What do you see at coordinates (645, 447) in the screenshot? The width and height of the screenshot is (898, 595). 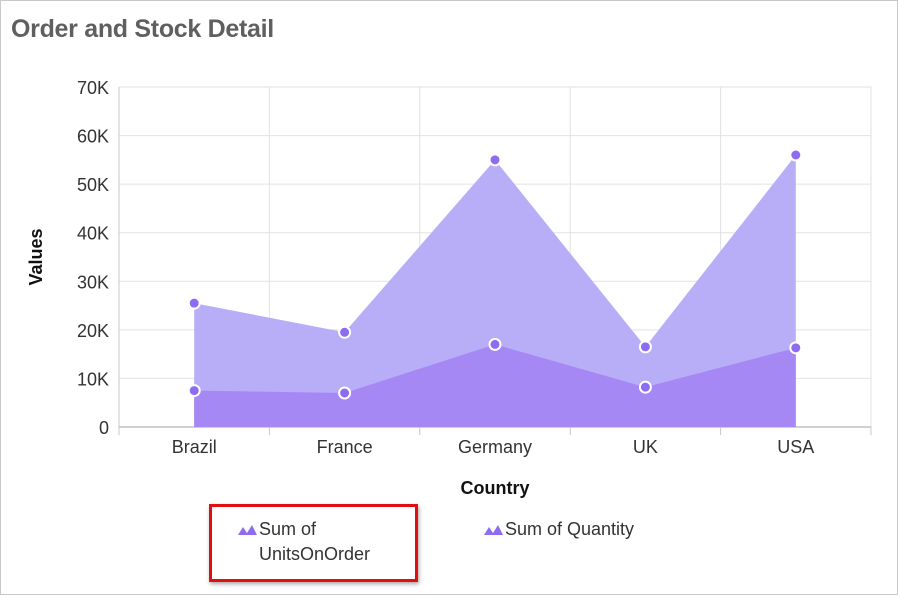 I see `x-tick-label: UK` at bounding box center [645, 447].